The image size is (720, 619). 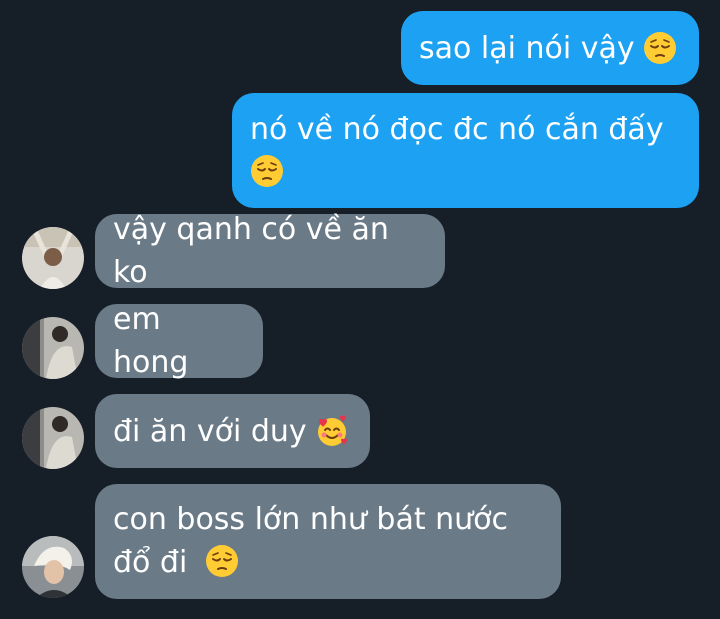 I want to click on incoming-message: em hong, so click(x=179, y=341).